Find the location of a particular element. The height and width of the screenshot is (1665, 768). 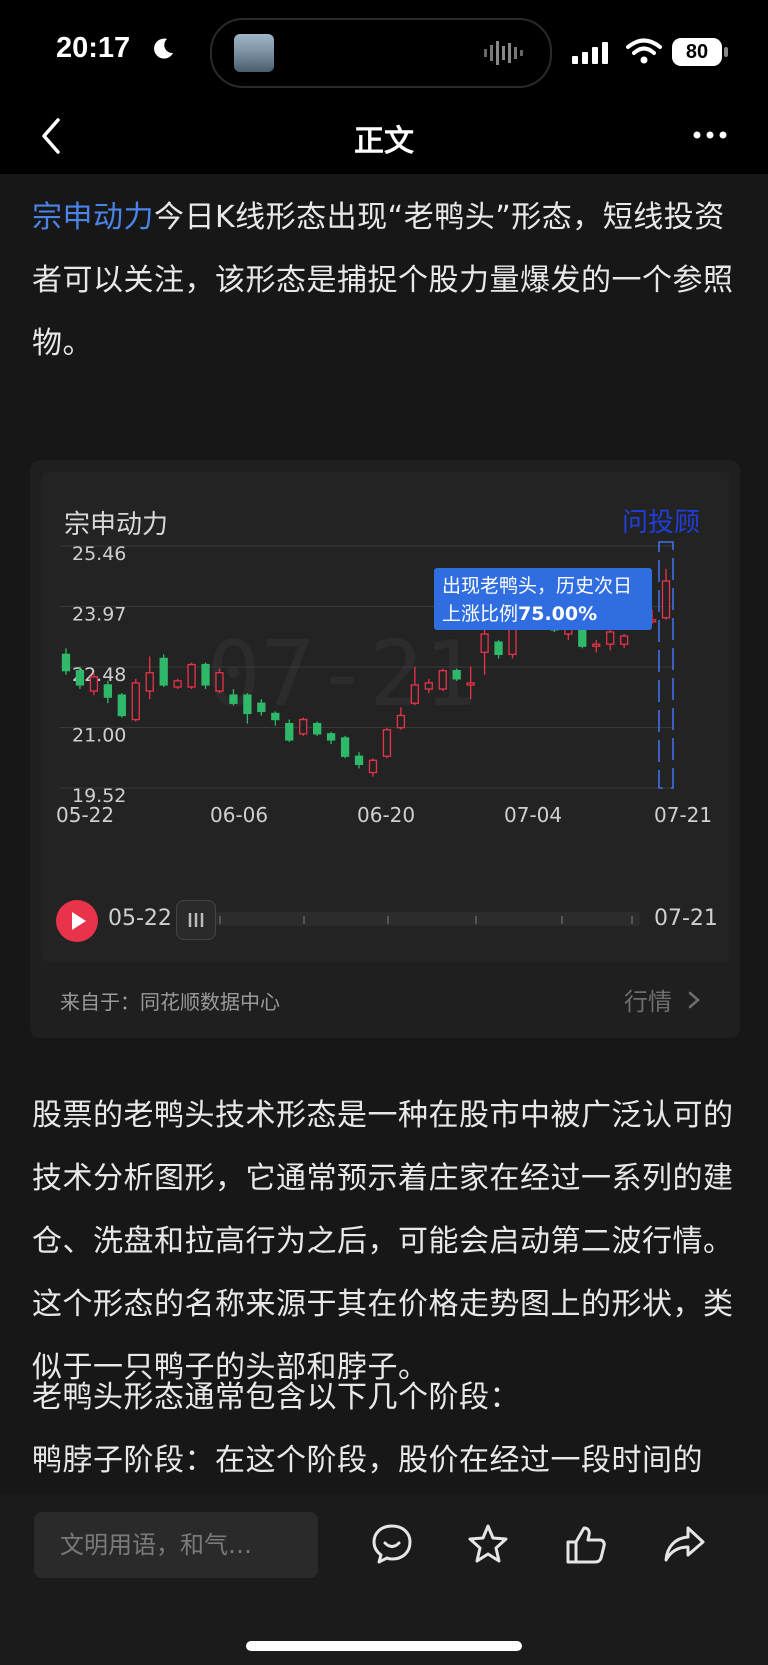

article-paragraph-3: 鸭脖子阶段：在这个阶段，股价在经过一段时间的 is located at coordinates (367, 1460).